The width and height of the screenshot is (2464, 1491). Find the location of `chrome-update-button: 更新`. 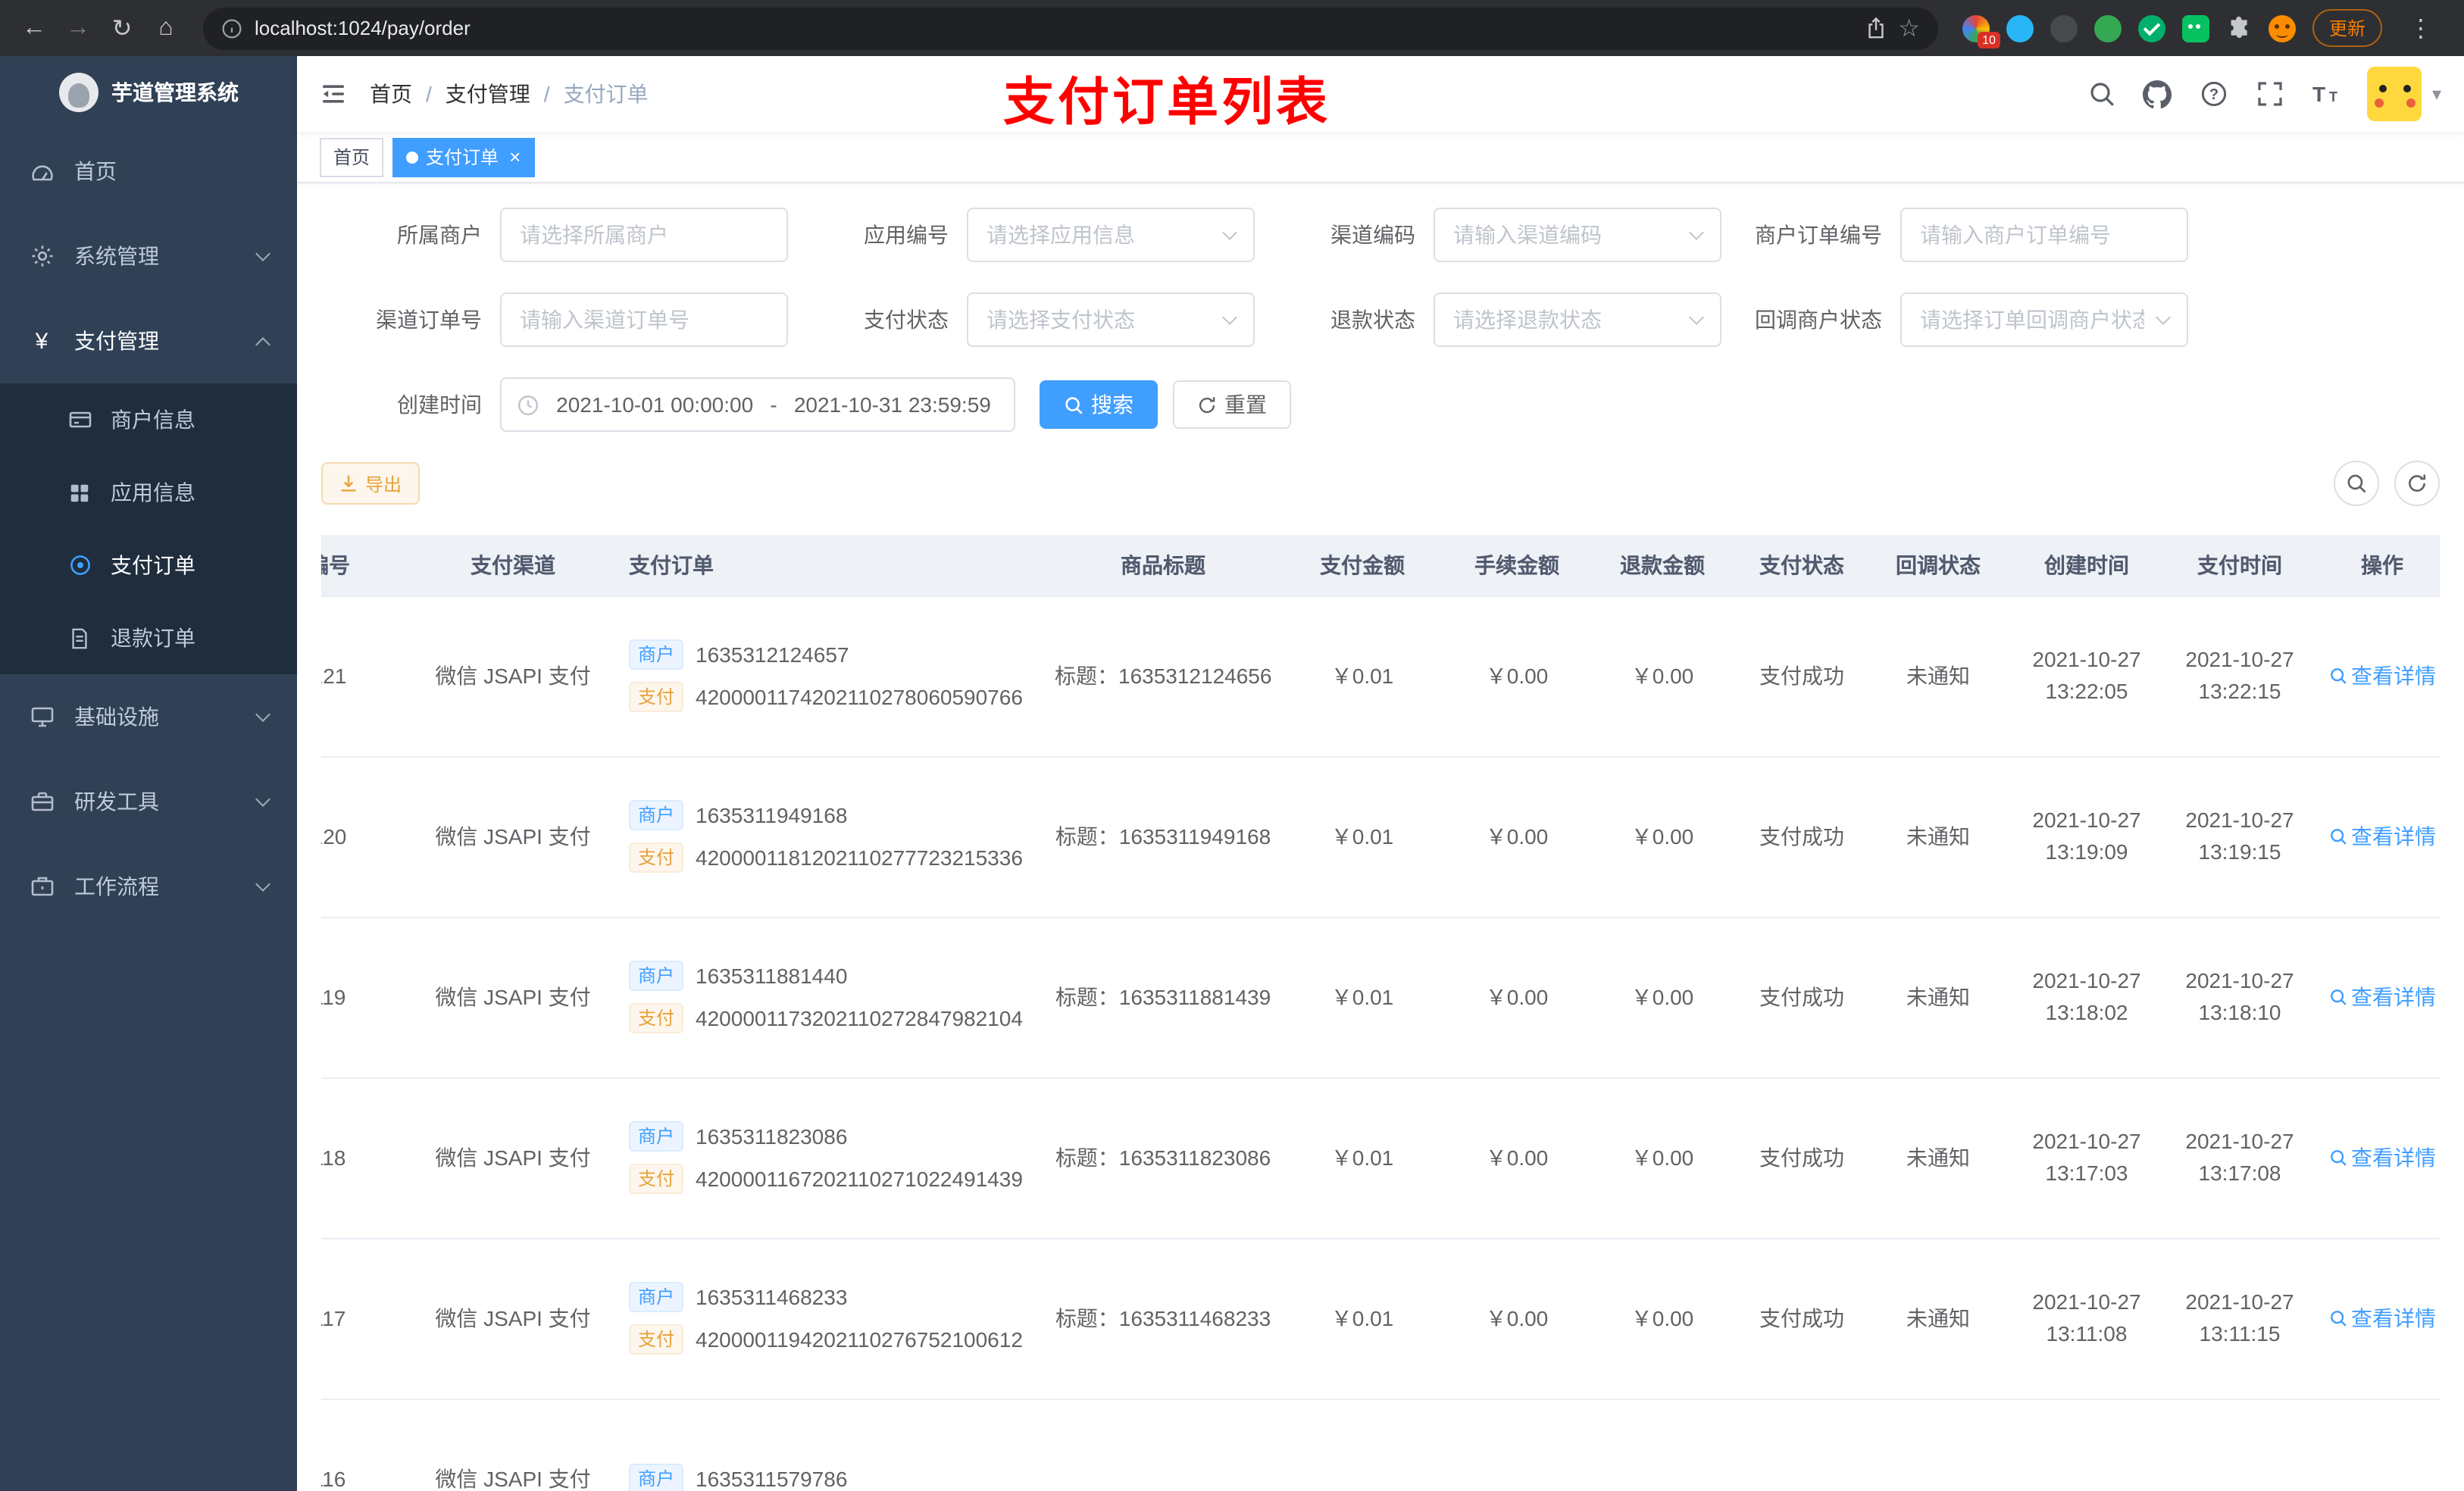

chrome-update-button: 更新 is located at coordinates (2347, 28).